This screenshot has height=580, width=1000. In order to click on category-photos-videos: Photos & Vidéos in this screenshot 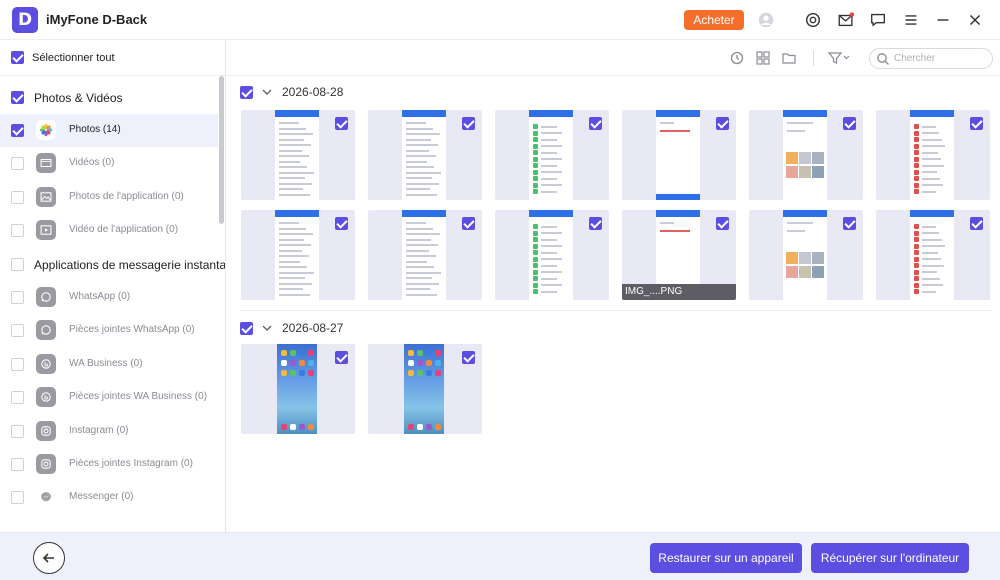, I will do `click(109, 97)`.